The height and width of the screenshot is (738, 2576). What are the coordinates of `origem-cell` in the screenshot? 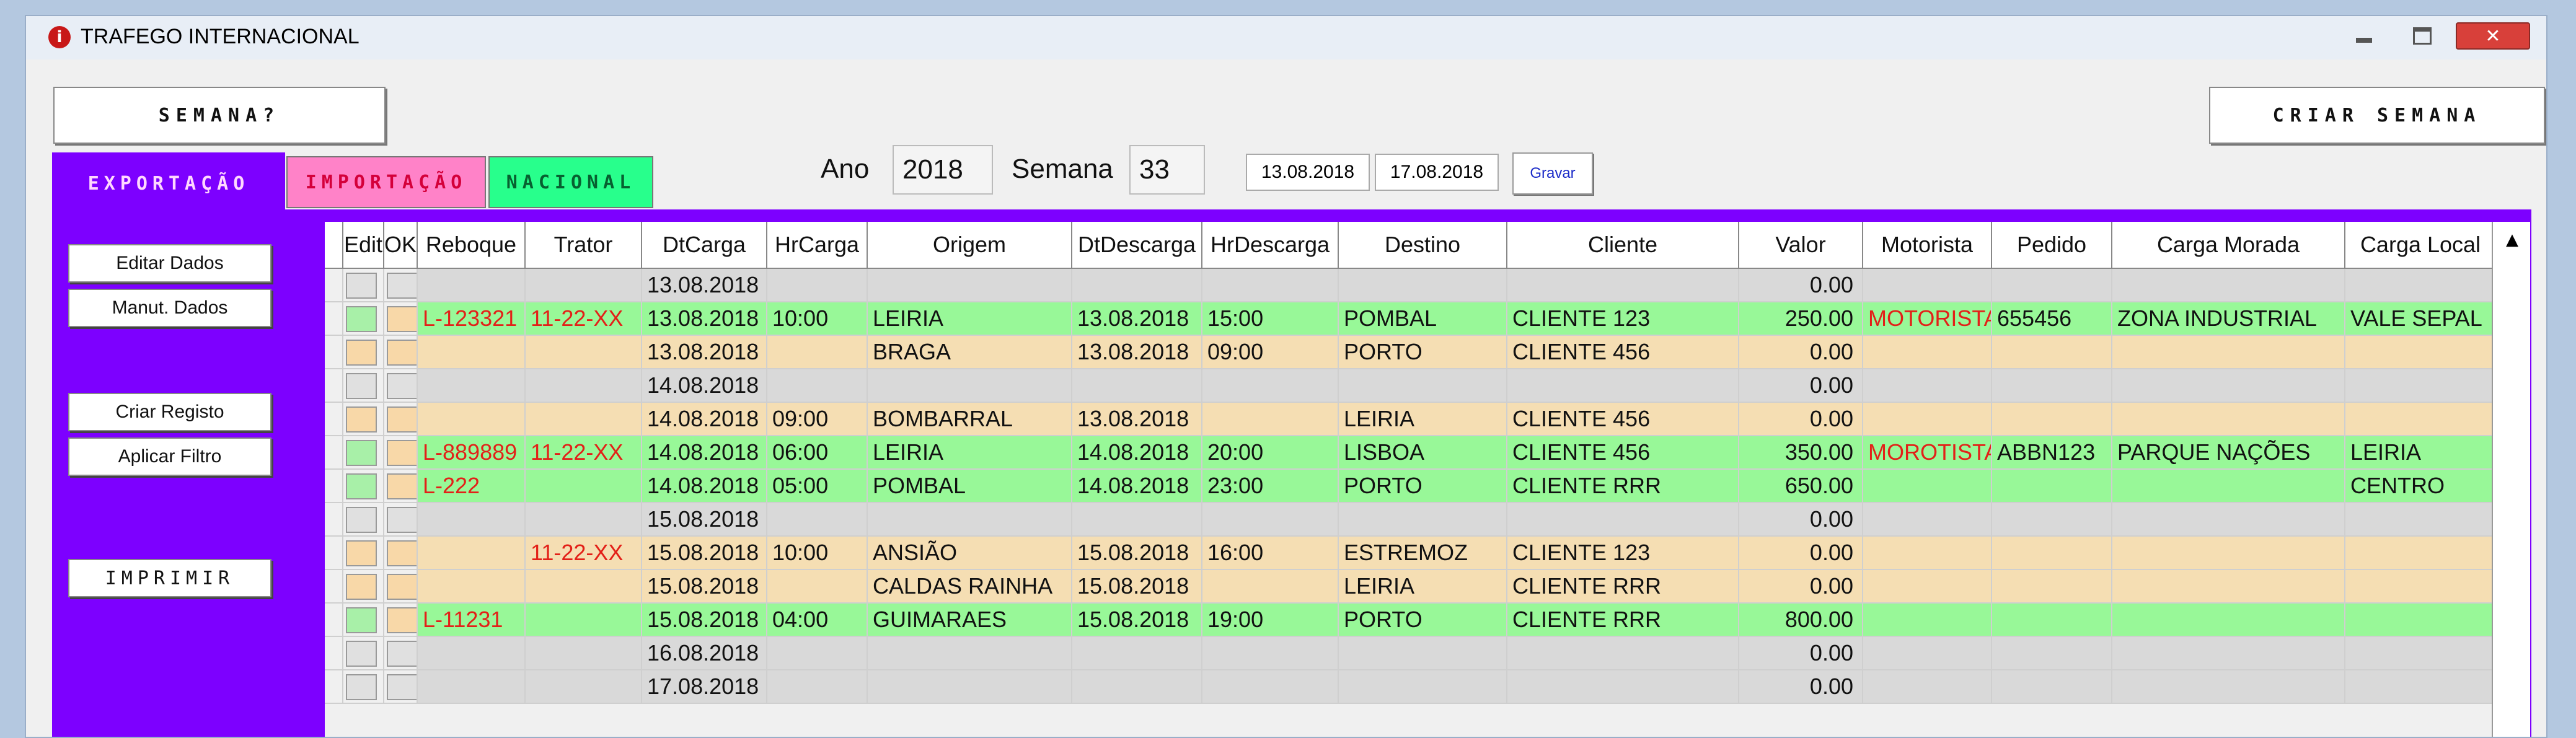 It's located at (970, 285).